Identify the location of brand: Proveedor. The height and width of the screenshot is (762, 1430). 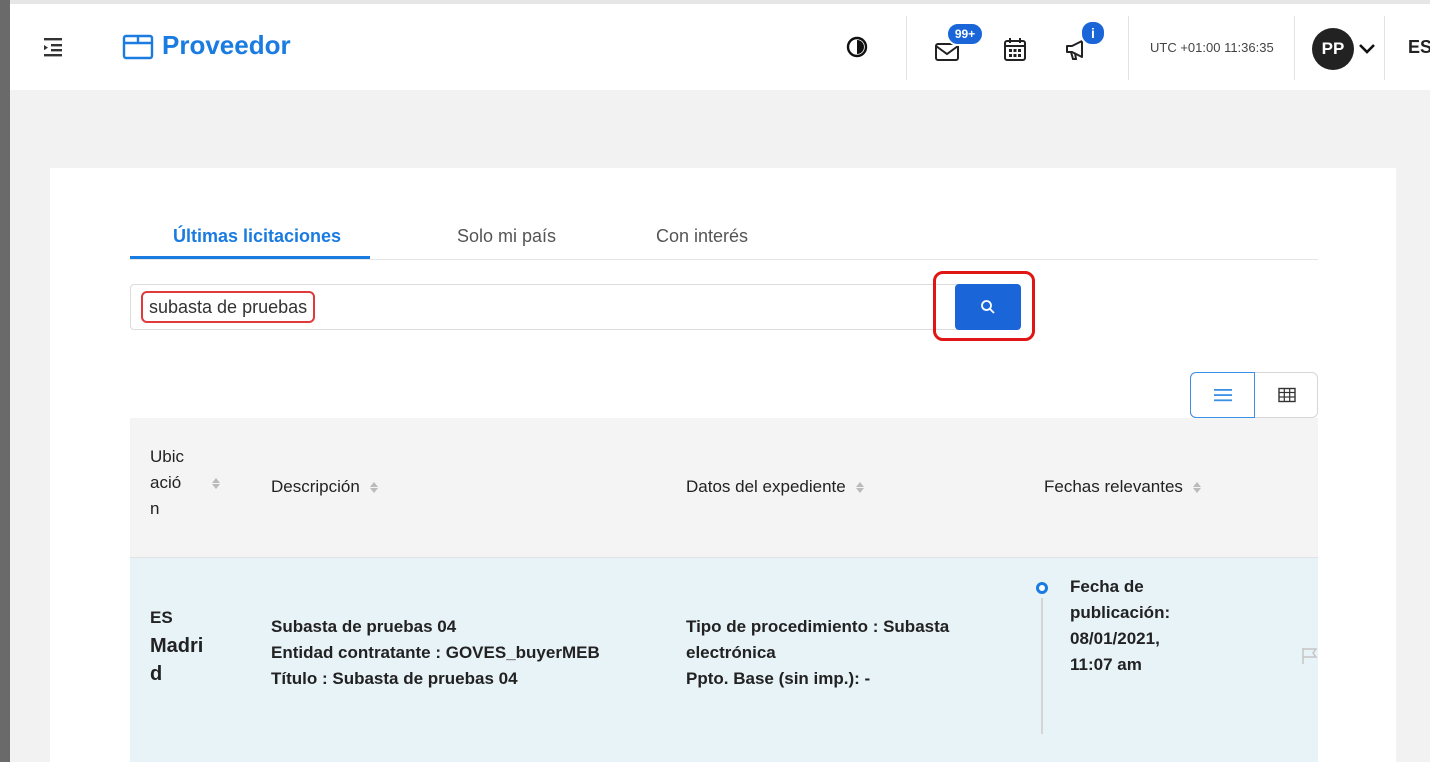
(206, 45).